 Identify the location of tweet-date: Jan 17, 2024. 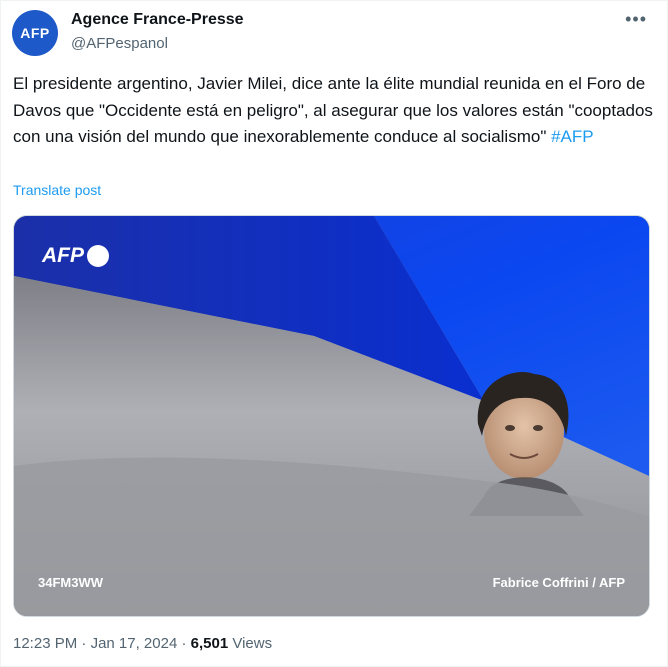
(134, 643).